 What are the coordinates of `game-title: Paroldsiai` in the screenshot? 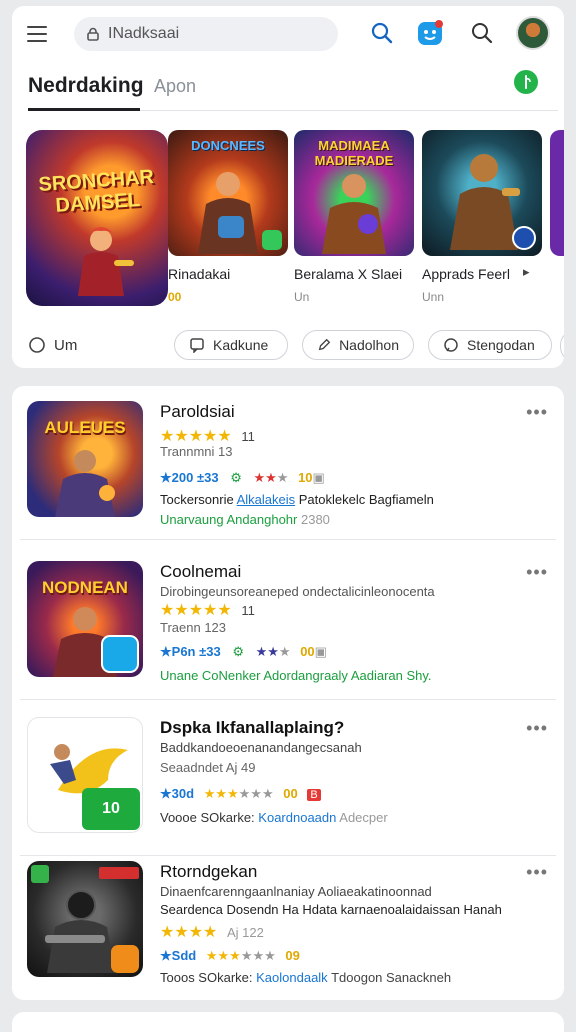 It's located at (197, 412).